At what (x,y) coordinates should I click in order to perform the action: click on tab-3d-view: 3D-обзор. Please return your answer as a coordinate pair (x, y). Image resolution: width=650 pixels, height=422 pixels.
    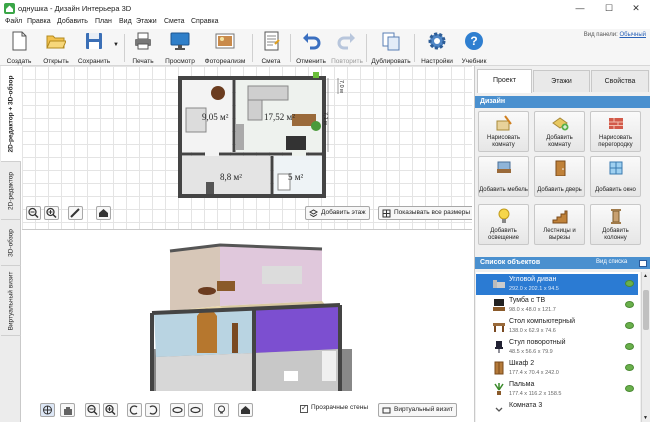
    Looking at the image, I should click on (11, 243).